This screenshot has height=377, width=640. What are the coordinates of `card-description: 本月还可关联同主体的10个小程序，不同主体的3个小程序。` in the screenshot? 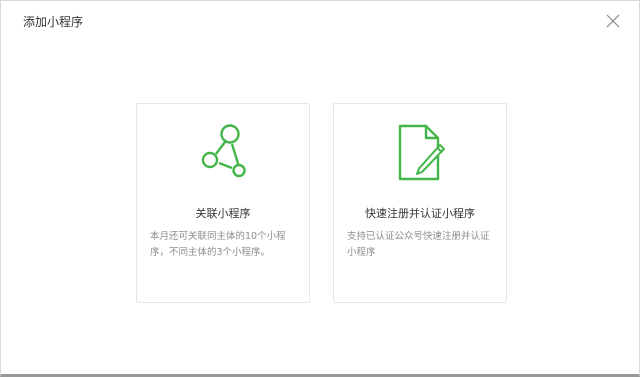 It's located at (218, 244).